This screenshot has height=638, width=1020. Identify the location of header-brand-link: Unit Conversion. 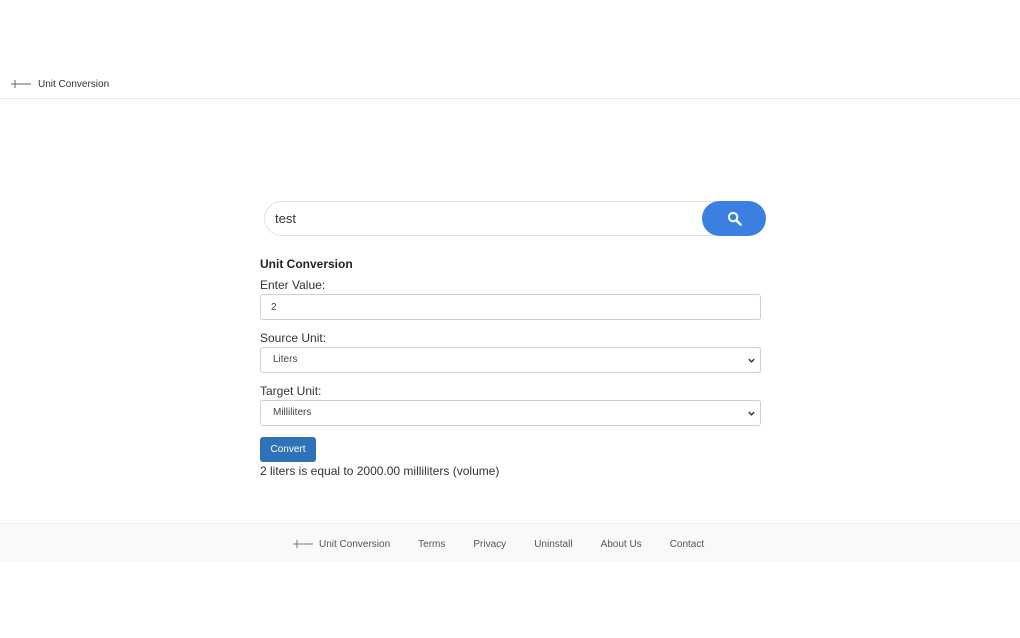
(59, 84).